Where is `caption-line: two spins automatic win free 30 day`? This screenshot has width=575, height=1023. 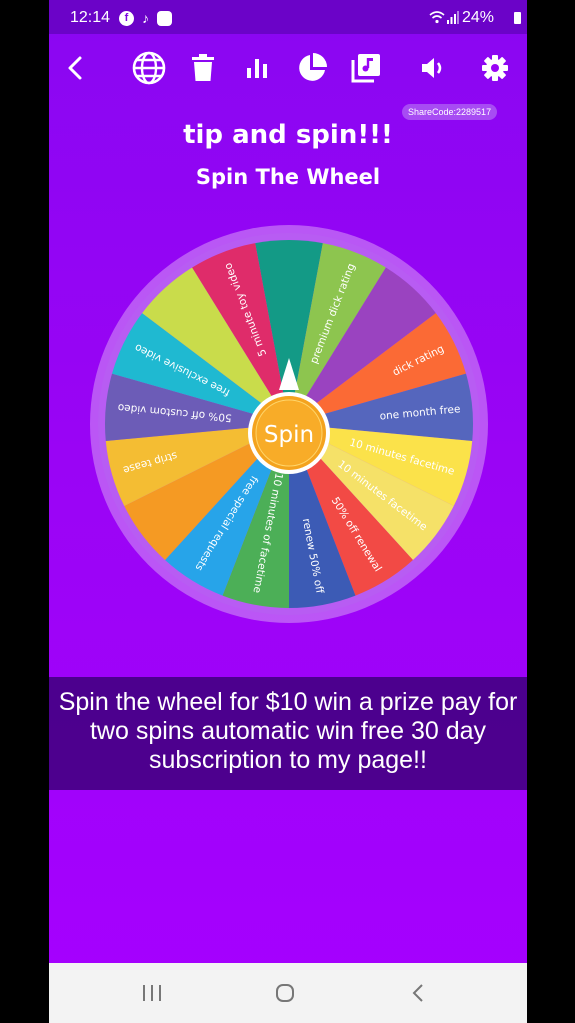 caption-line: two spins automatic win free 30 day is located at coordinates (288, 731).